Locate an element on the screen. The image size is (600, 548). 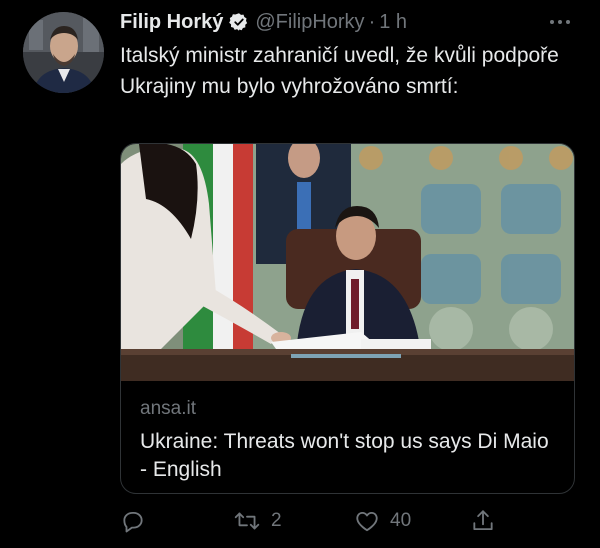
share-button is located at coordinates (483, 521).